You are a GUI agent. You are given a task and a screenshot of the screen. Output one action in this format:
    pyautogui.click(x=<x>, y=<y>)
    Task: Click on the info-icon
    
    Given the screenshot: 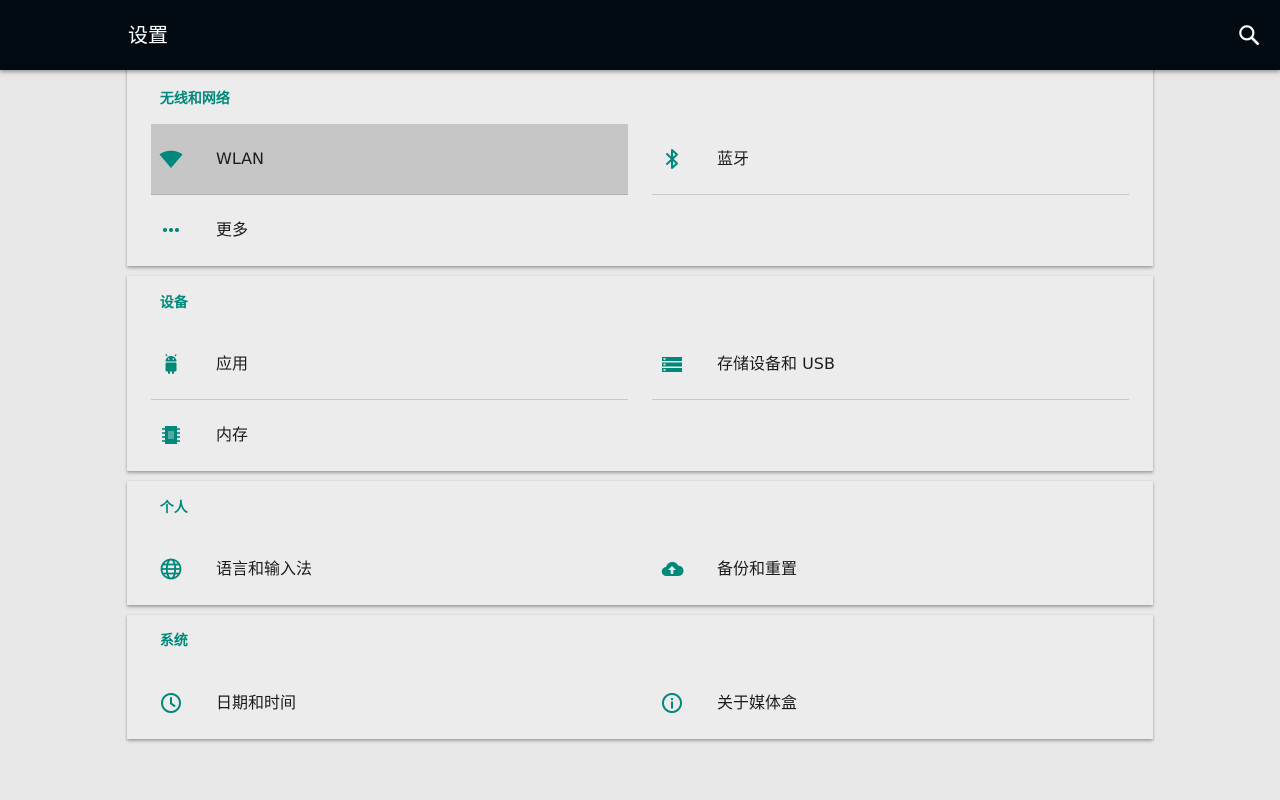 What is the action you would take?
    pyautogui.click(x=672, y=703)
    